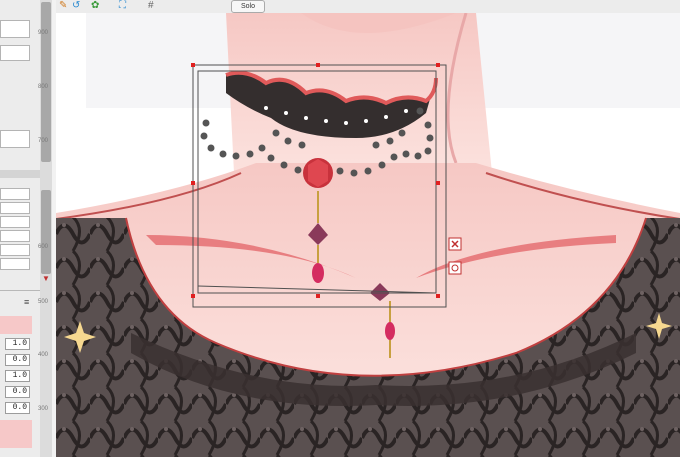 This screenshot has width=680, height=457. What do you see at coordinates (455, 268) in the screenshot?
I see `rotate-icon` at bounding box center [455, 268].